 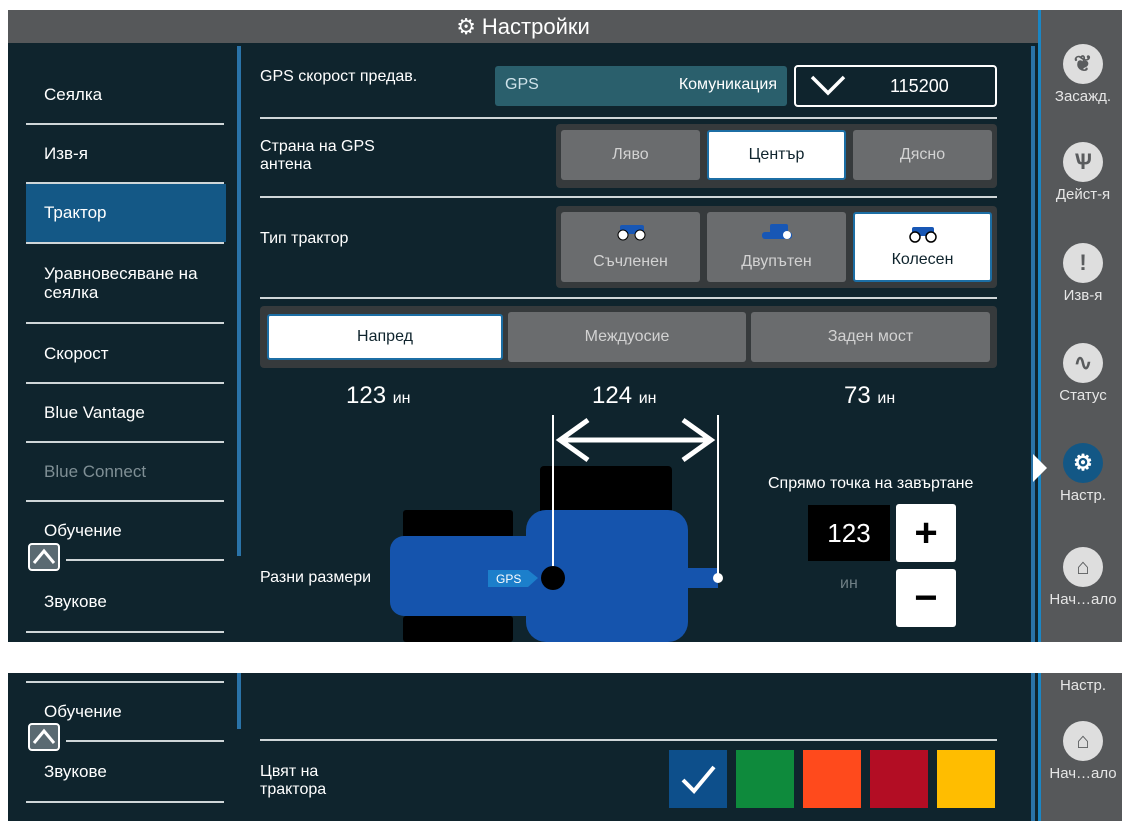 I want to click on gps-tag: GPS, so click(x=522, y=84).